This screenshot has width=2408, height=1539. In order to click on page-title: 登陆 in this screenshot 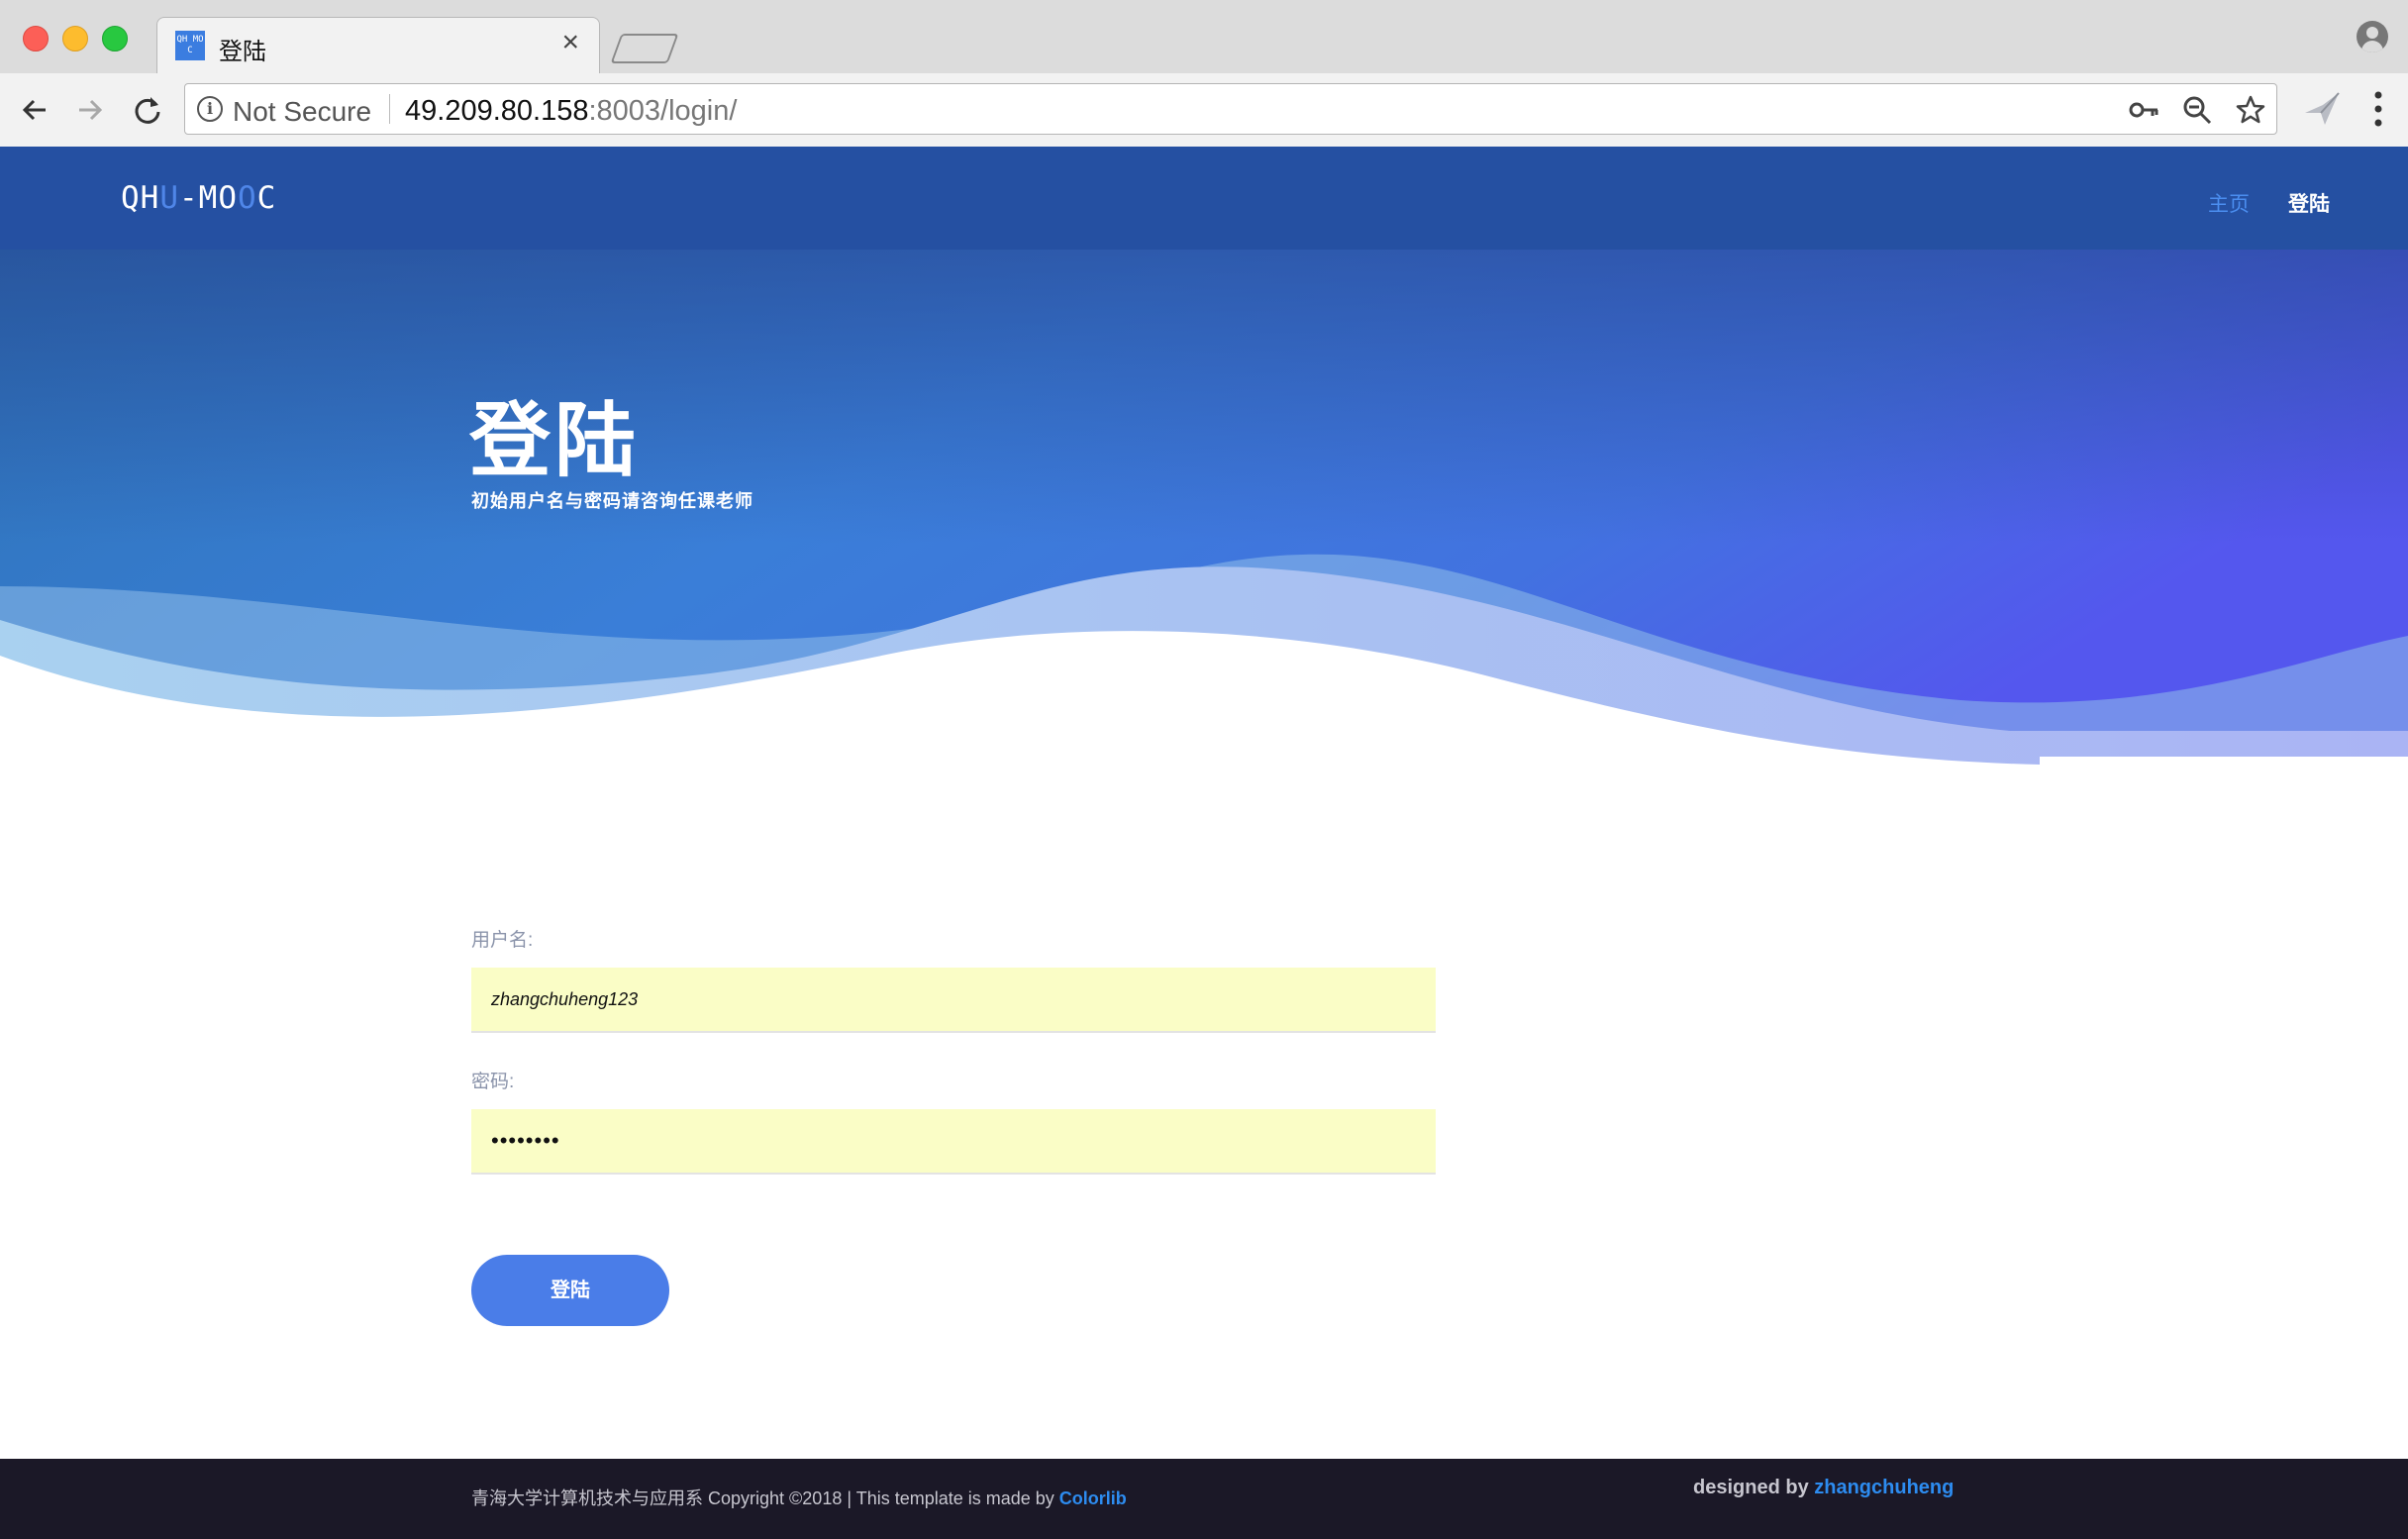, I will do `click(555, 441)`.